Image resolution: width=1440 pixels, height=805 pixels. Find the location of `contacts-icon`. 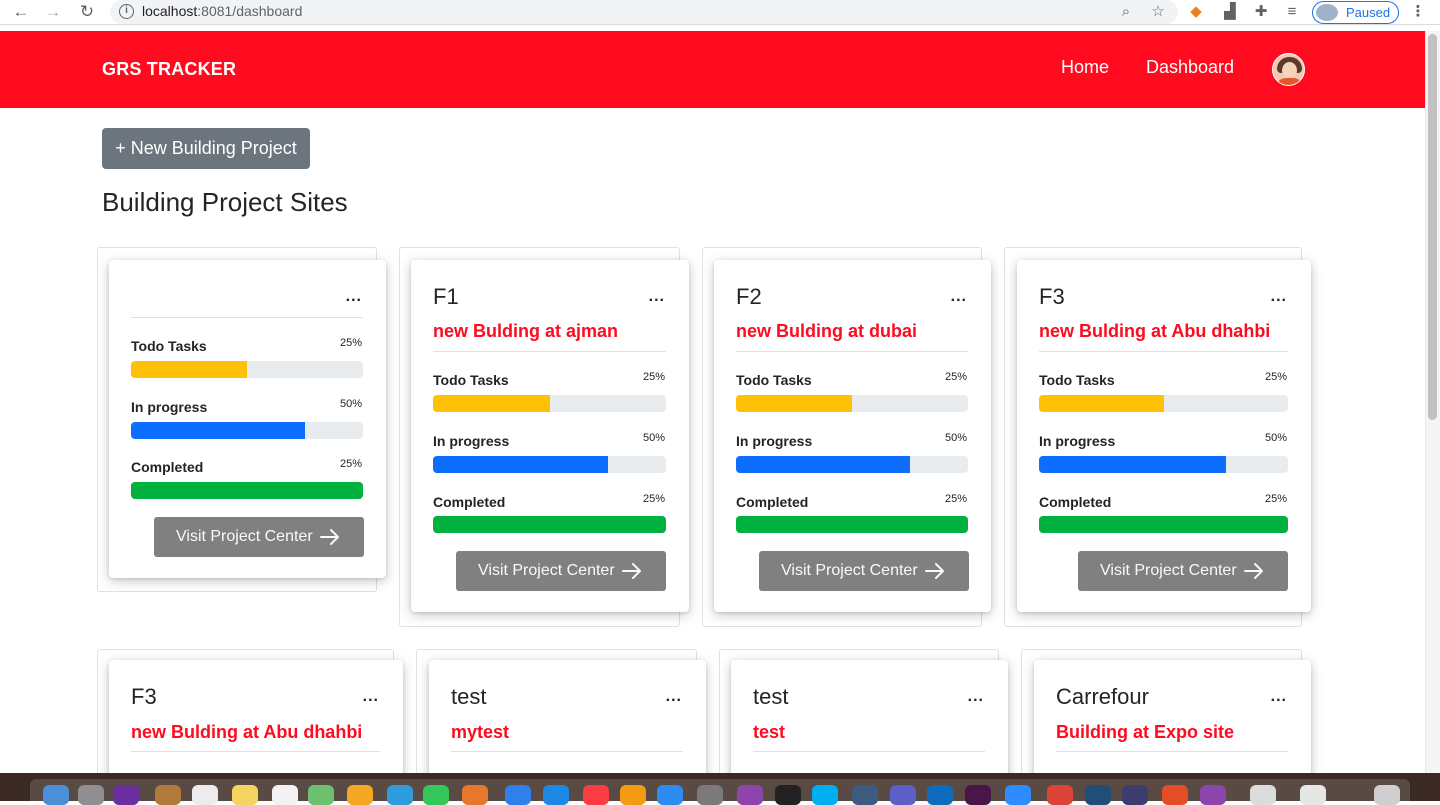

contacts-icon is located at coordinates (168, 795).